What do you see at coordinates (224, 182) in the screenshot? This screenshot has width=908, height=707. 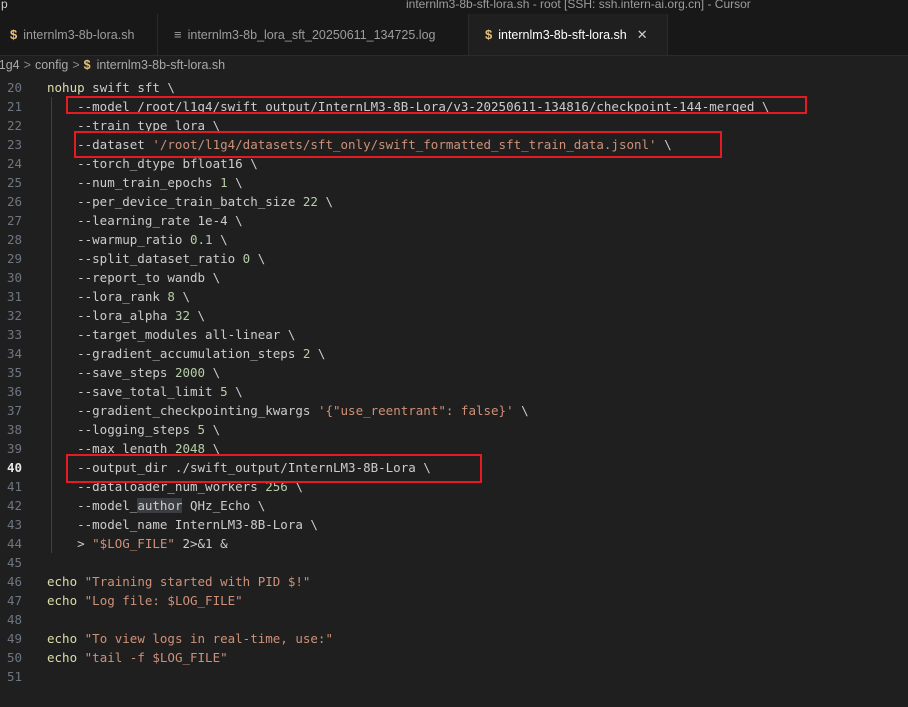 I see `code-token: 1` at bounding box center [224, 182].